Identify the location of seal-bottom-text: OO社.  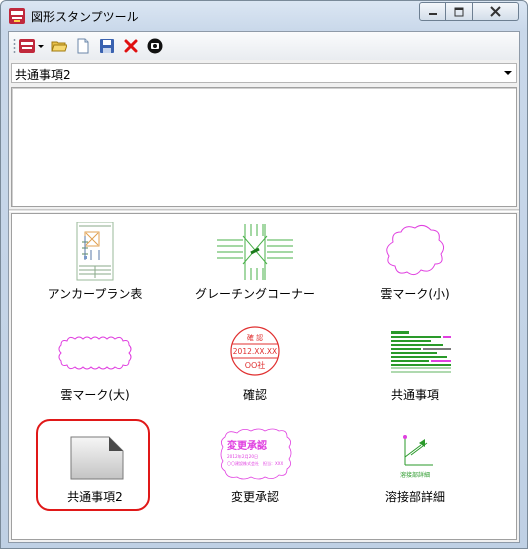
(255, 365).